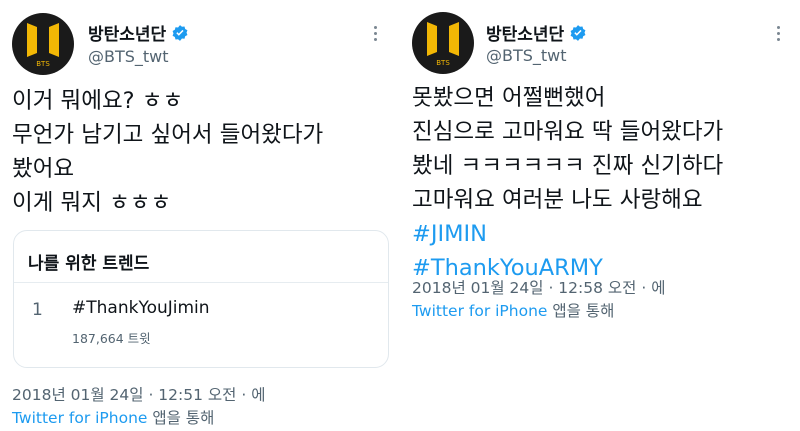 This screenshot has width=800, height=431. I want to click on tweet-line: 이거 뭐에요? ㅎㅎ, so click(98, 101).